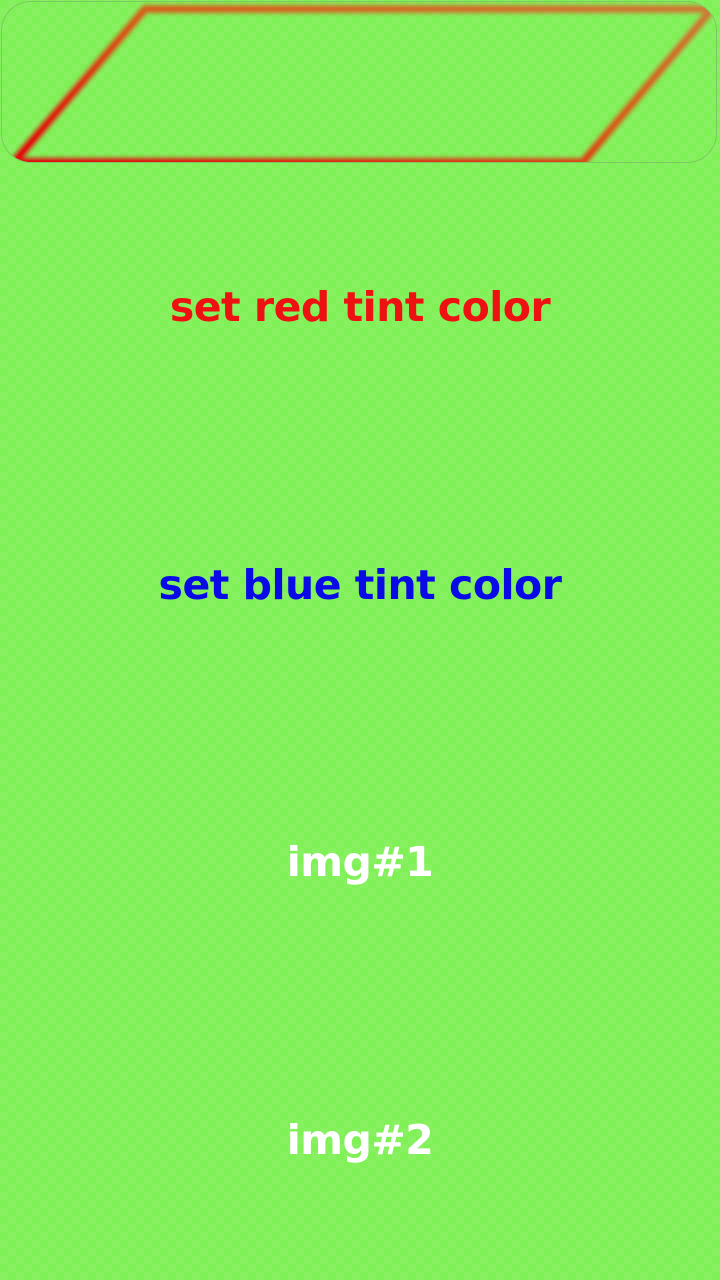 This screenshot has width=720, height=1280. Describe the element at coordinates (363, 83) in the screenshot. I see `parallelogram-gradient-icon` at that location.